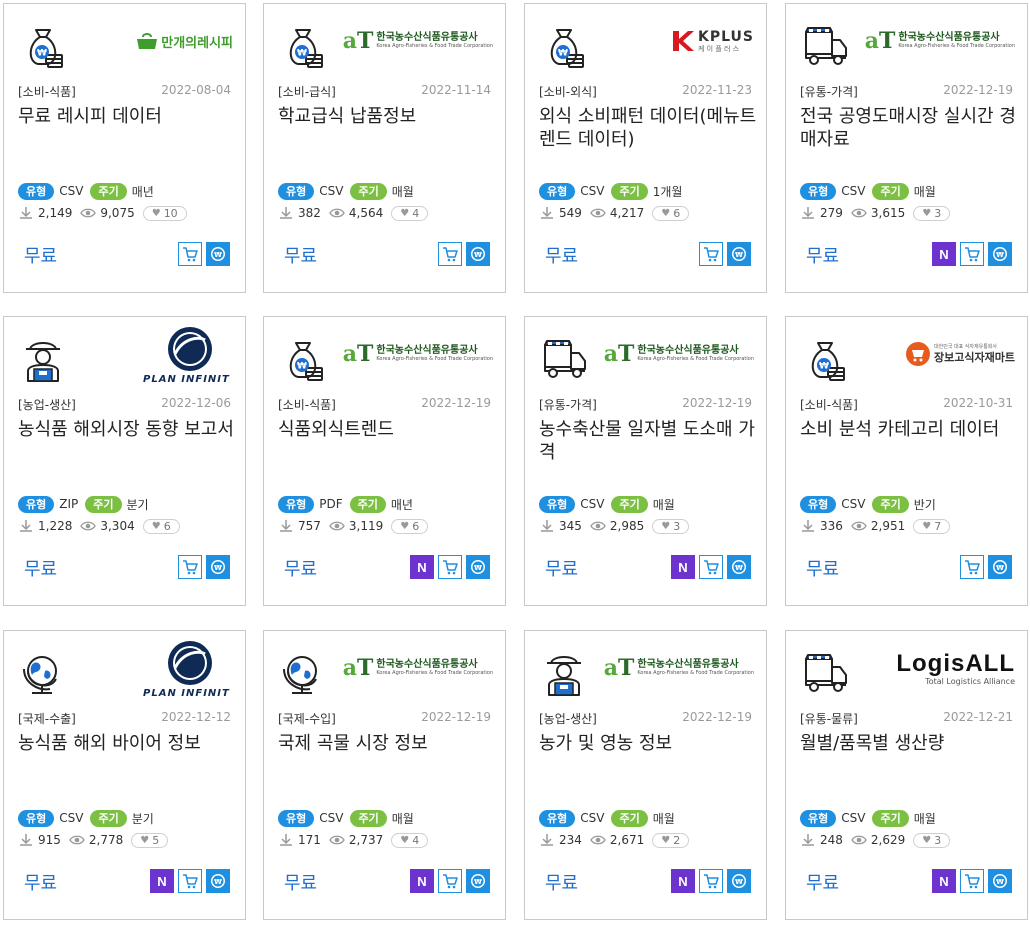  Describe the element at coordinates (829, 719) in the screenshot. I see `category-label: [유통-물류]` at that location.